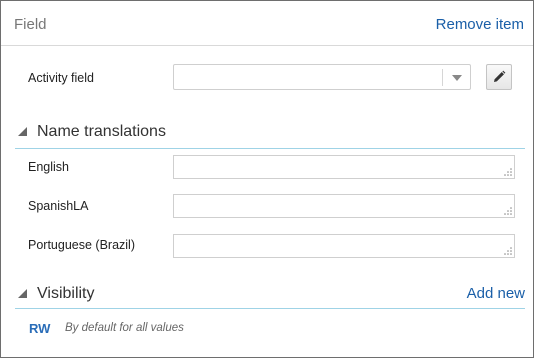 This screenshot has width=534, height=358. What do you see at coordinates (61, 78) in the screenshot?
I see `activity-field-label: Activity field` at bounding box center [61, 78].